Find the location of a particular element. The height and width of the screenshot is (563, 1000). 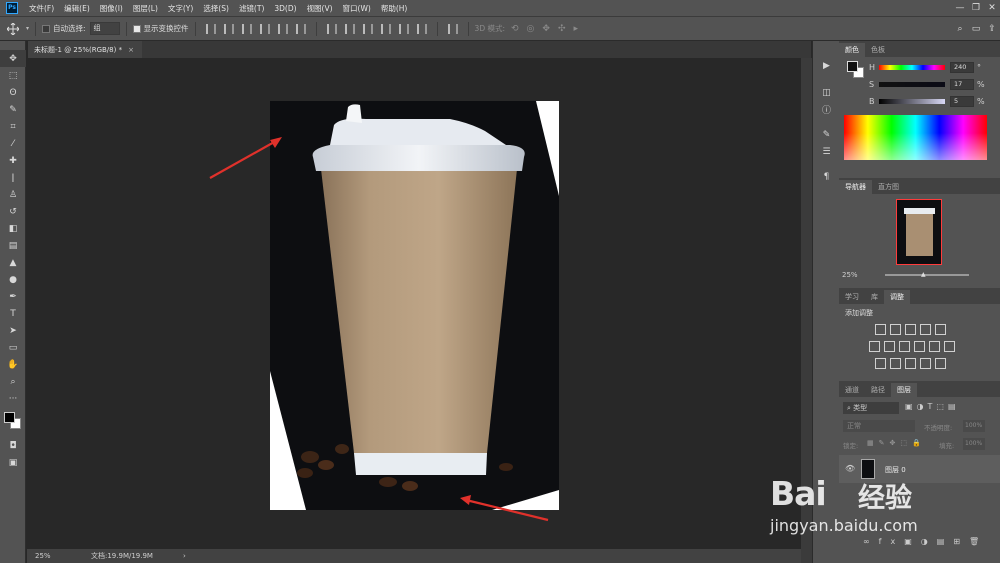

color-panel: H 240 ° S 17 % B 5 % is located at coordinates (919, 117).